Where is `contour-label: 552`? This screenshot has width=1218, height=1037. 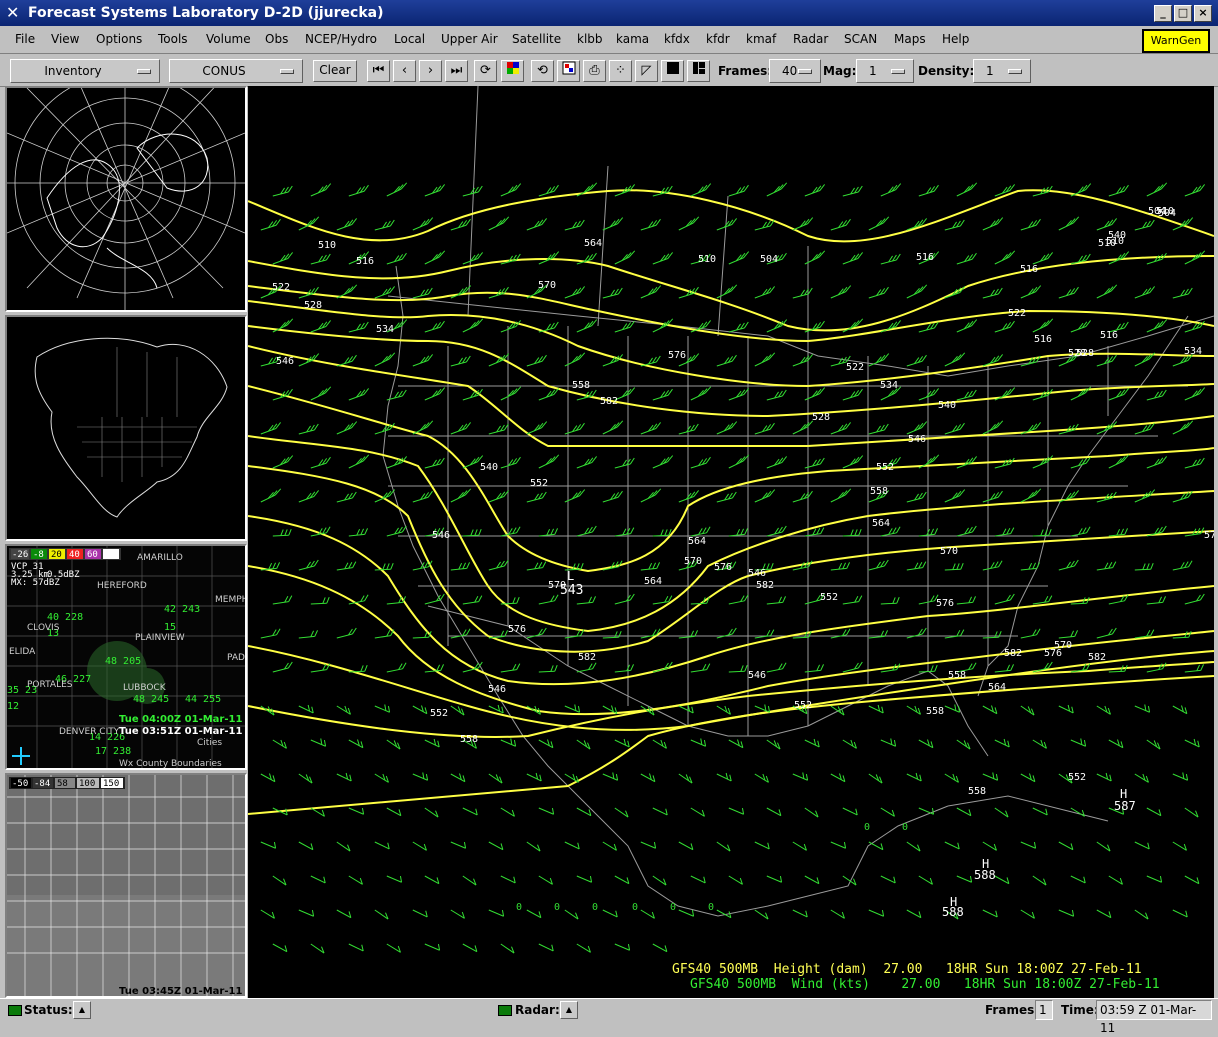 contour-label: 552 is located at coordinates (439, 713).